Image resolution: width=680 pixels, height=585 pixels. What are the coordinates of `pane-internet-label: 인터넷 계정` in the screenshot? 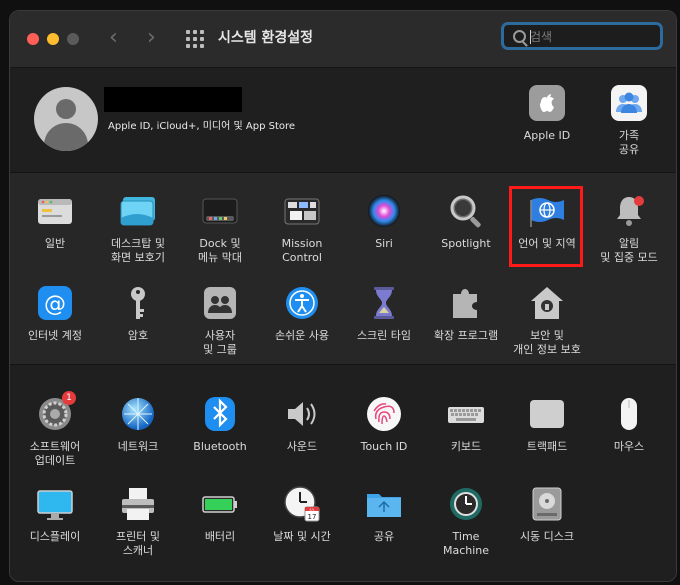 It's located at (55, 335).